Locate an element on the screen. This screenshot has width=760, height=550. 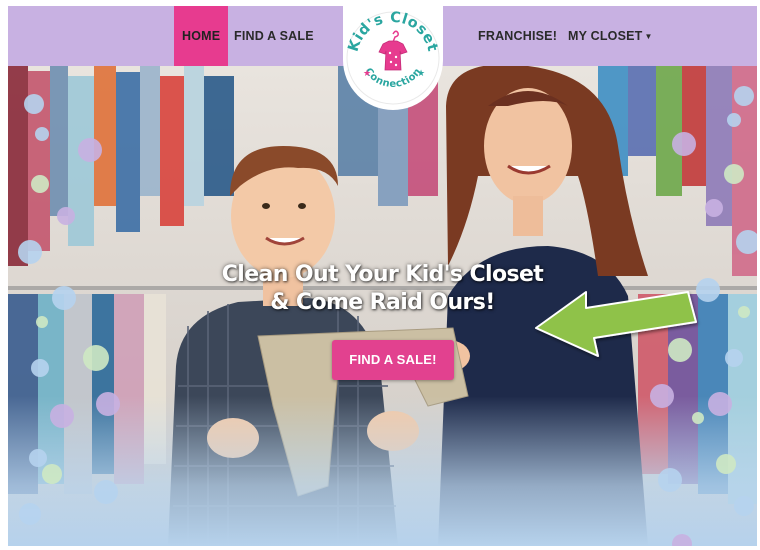
find-a-sale-button: FIND A SALE! is located at coordinates (393, 360).